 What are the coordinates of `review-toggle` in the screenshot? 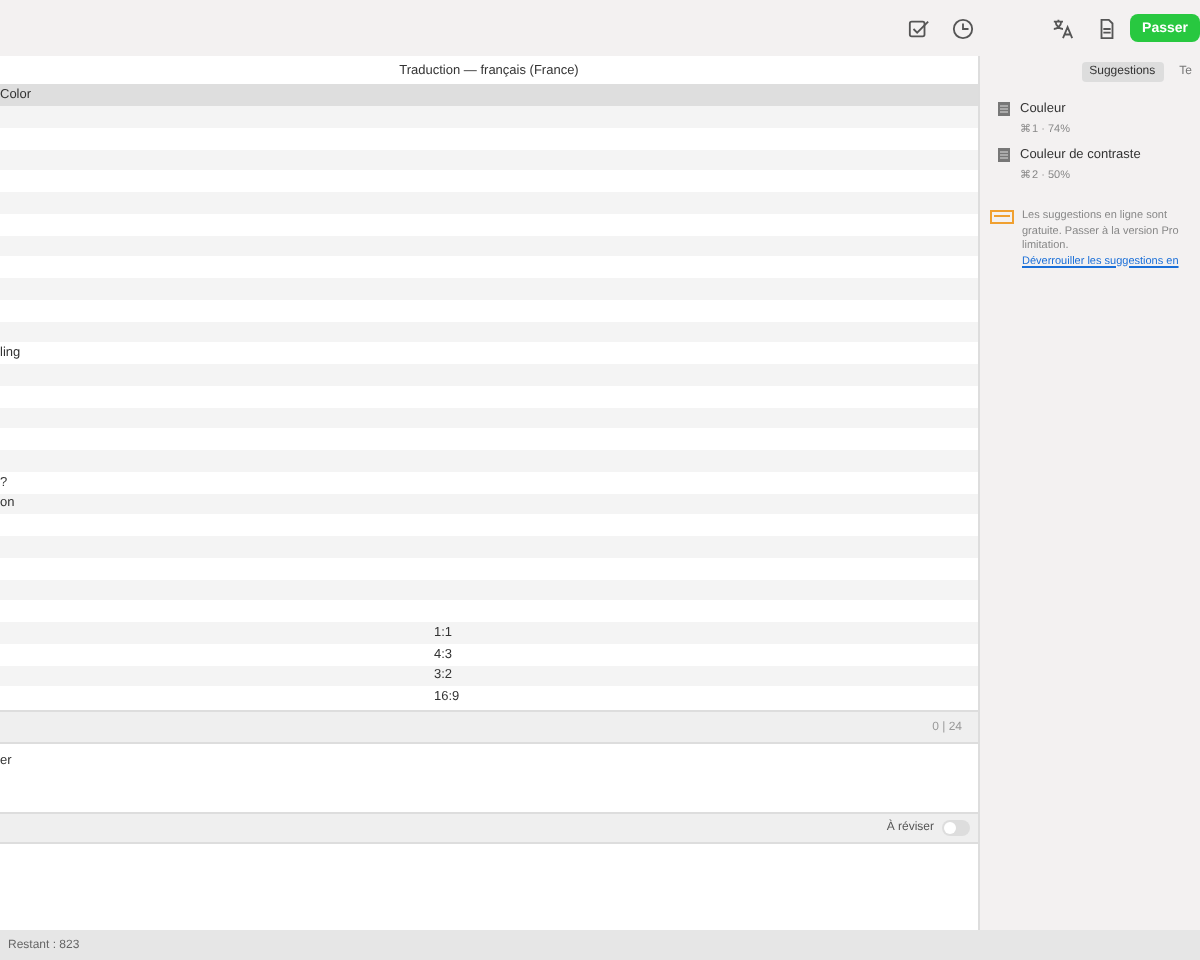 It's located at (956, 828).